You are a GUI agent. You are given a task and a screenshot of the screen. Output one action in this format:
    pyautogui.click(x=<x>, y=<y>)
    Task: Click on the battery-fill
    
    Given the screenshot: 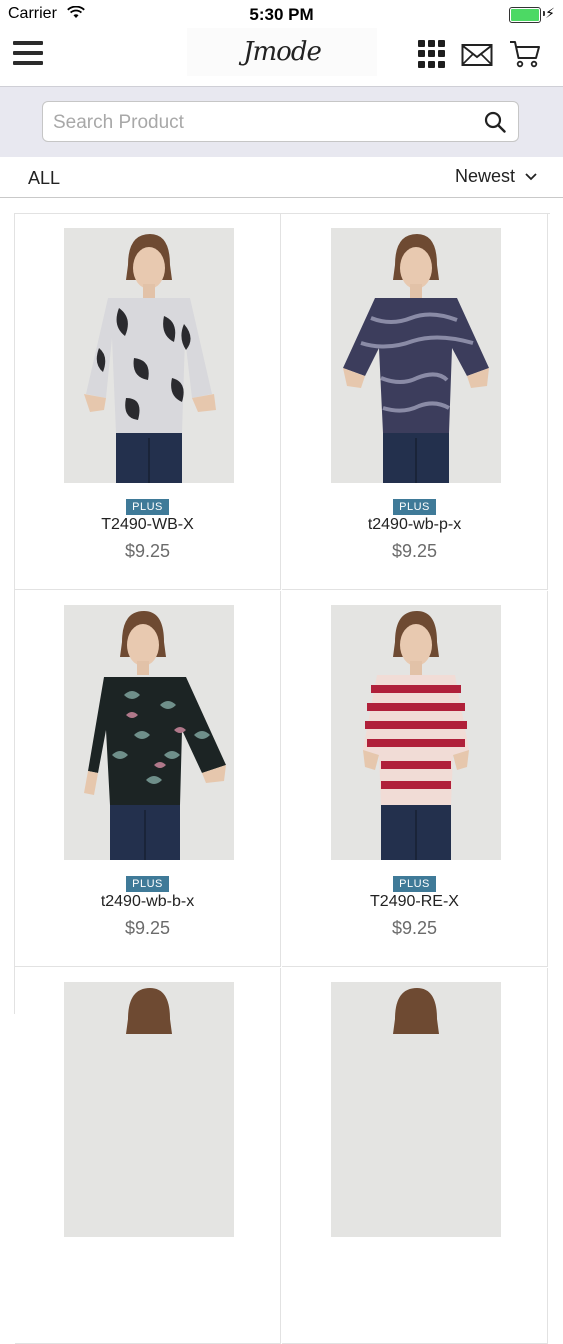 What is the action you would take?
    pyautogui.click(x=525, y=15)
    